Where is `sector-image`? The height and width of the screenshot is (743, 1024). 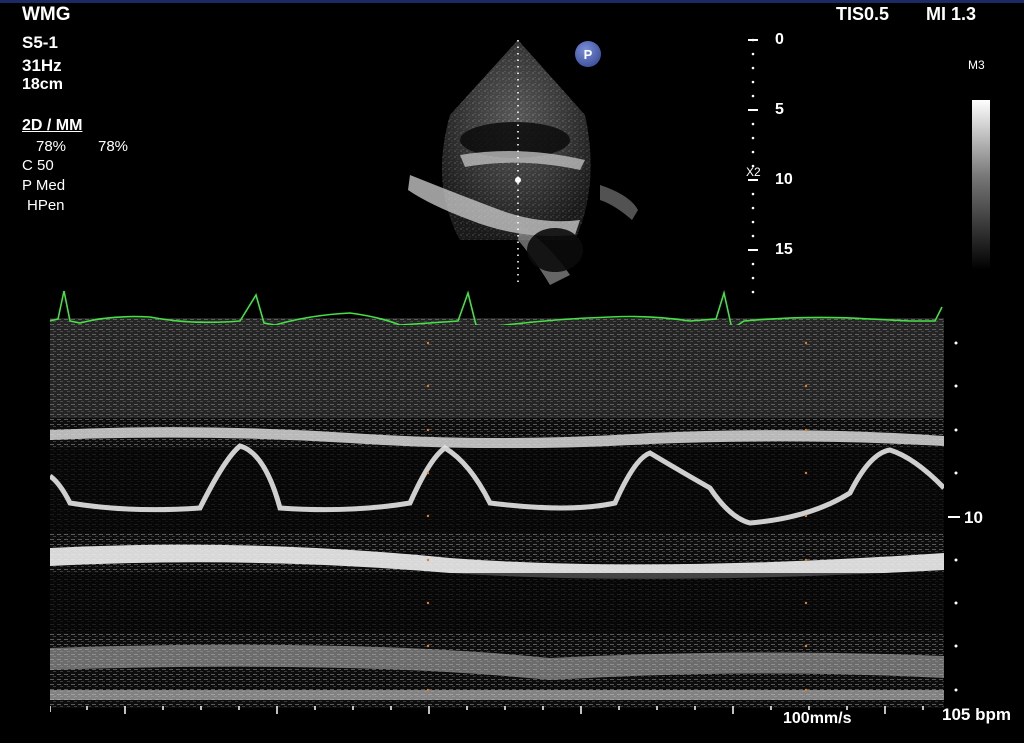 sector-image is located at coordinates (523, 162).